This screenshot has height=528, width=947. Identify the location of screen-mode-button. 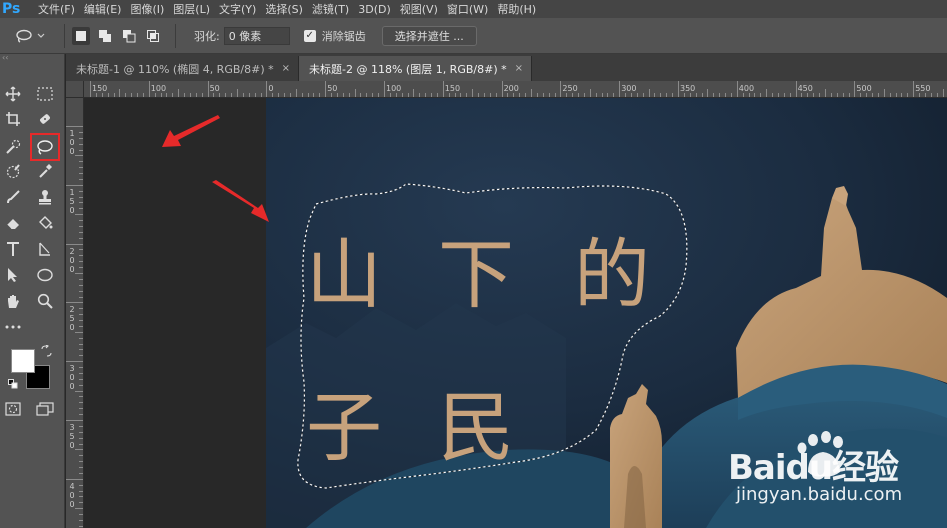
(45, 409).